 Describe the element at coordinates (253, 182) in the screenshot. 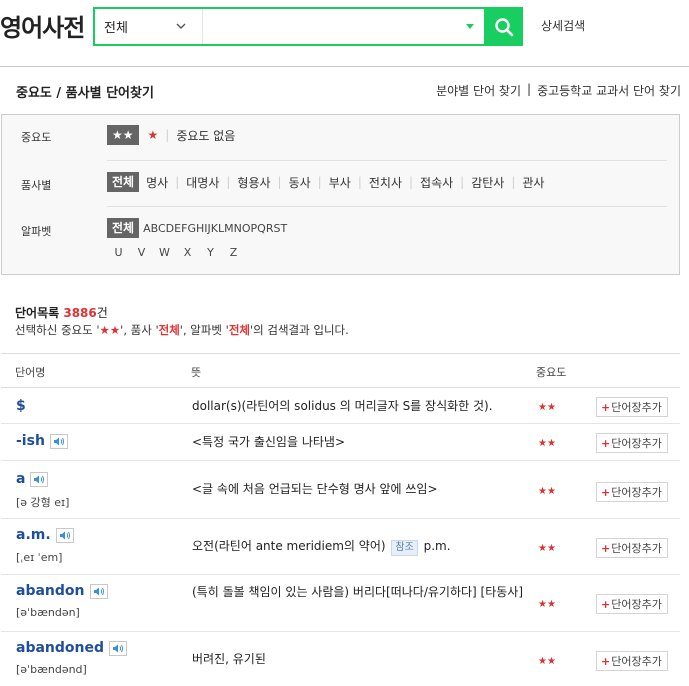

I see `pos-option-adjective: 형용사` at that location.